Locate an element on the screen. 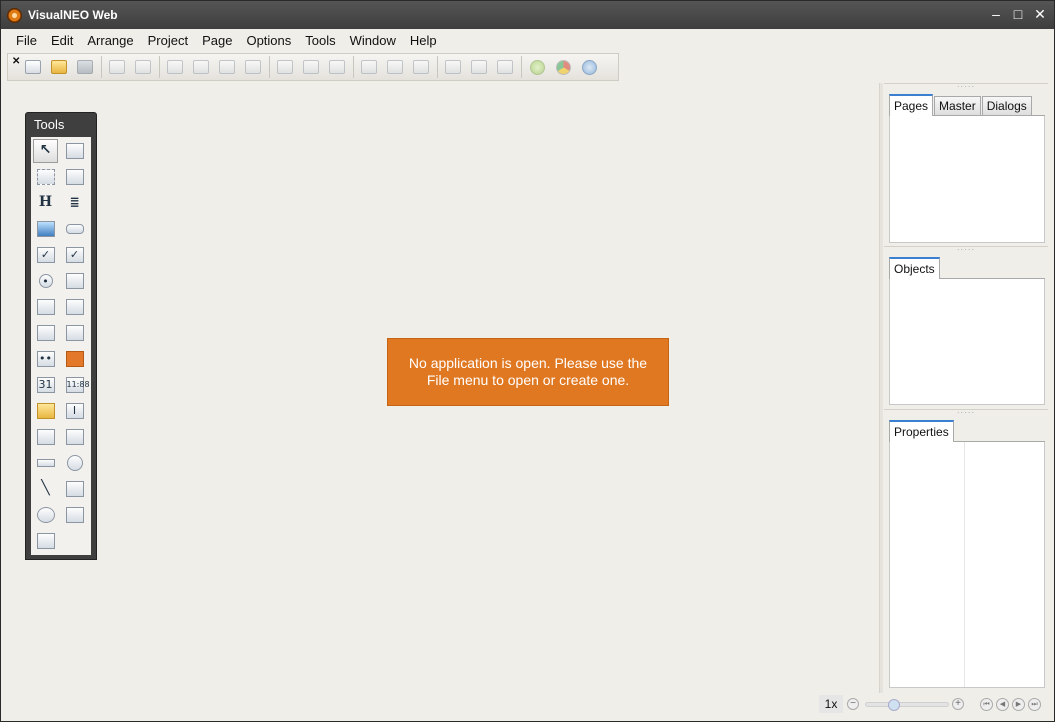 Image resolution: width=1055 pixels, height=722 pixels. link-icon is located at coordinates (45, 437).